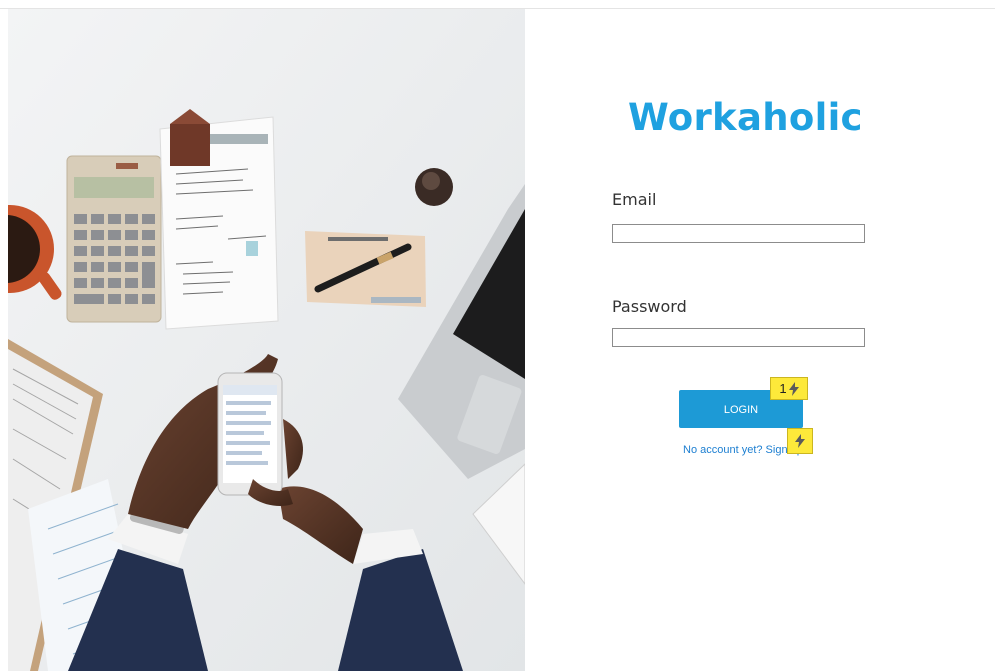 The height and width of the screenshot is (671, 995). Describe the element at coordinates (745, 117) in the screenshot. I see `brand-title: Workaholic` at that location.